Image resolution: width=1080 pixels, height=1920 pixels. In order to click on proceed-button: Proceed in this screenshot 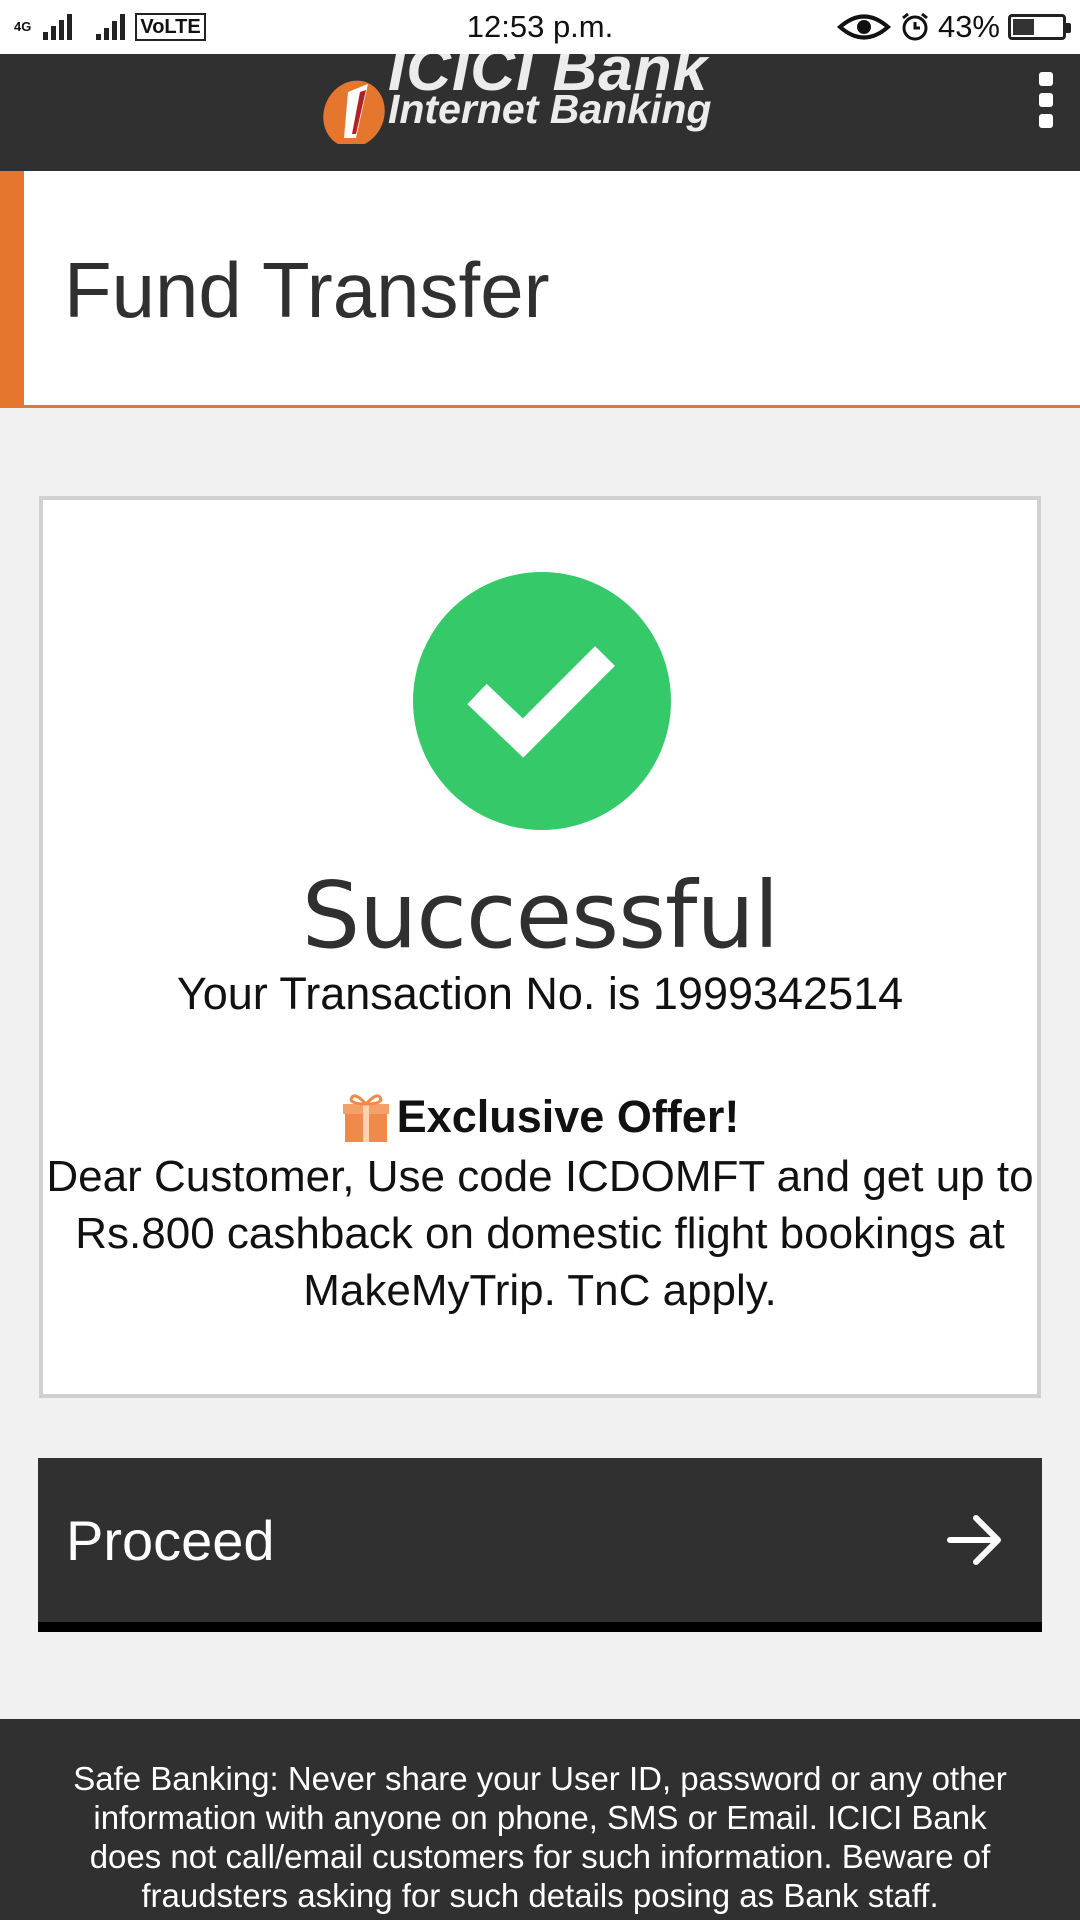, I will do `click(540, 1545)`.